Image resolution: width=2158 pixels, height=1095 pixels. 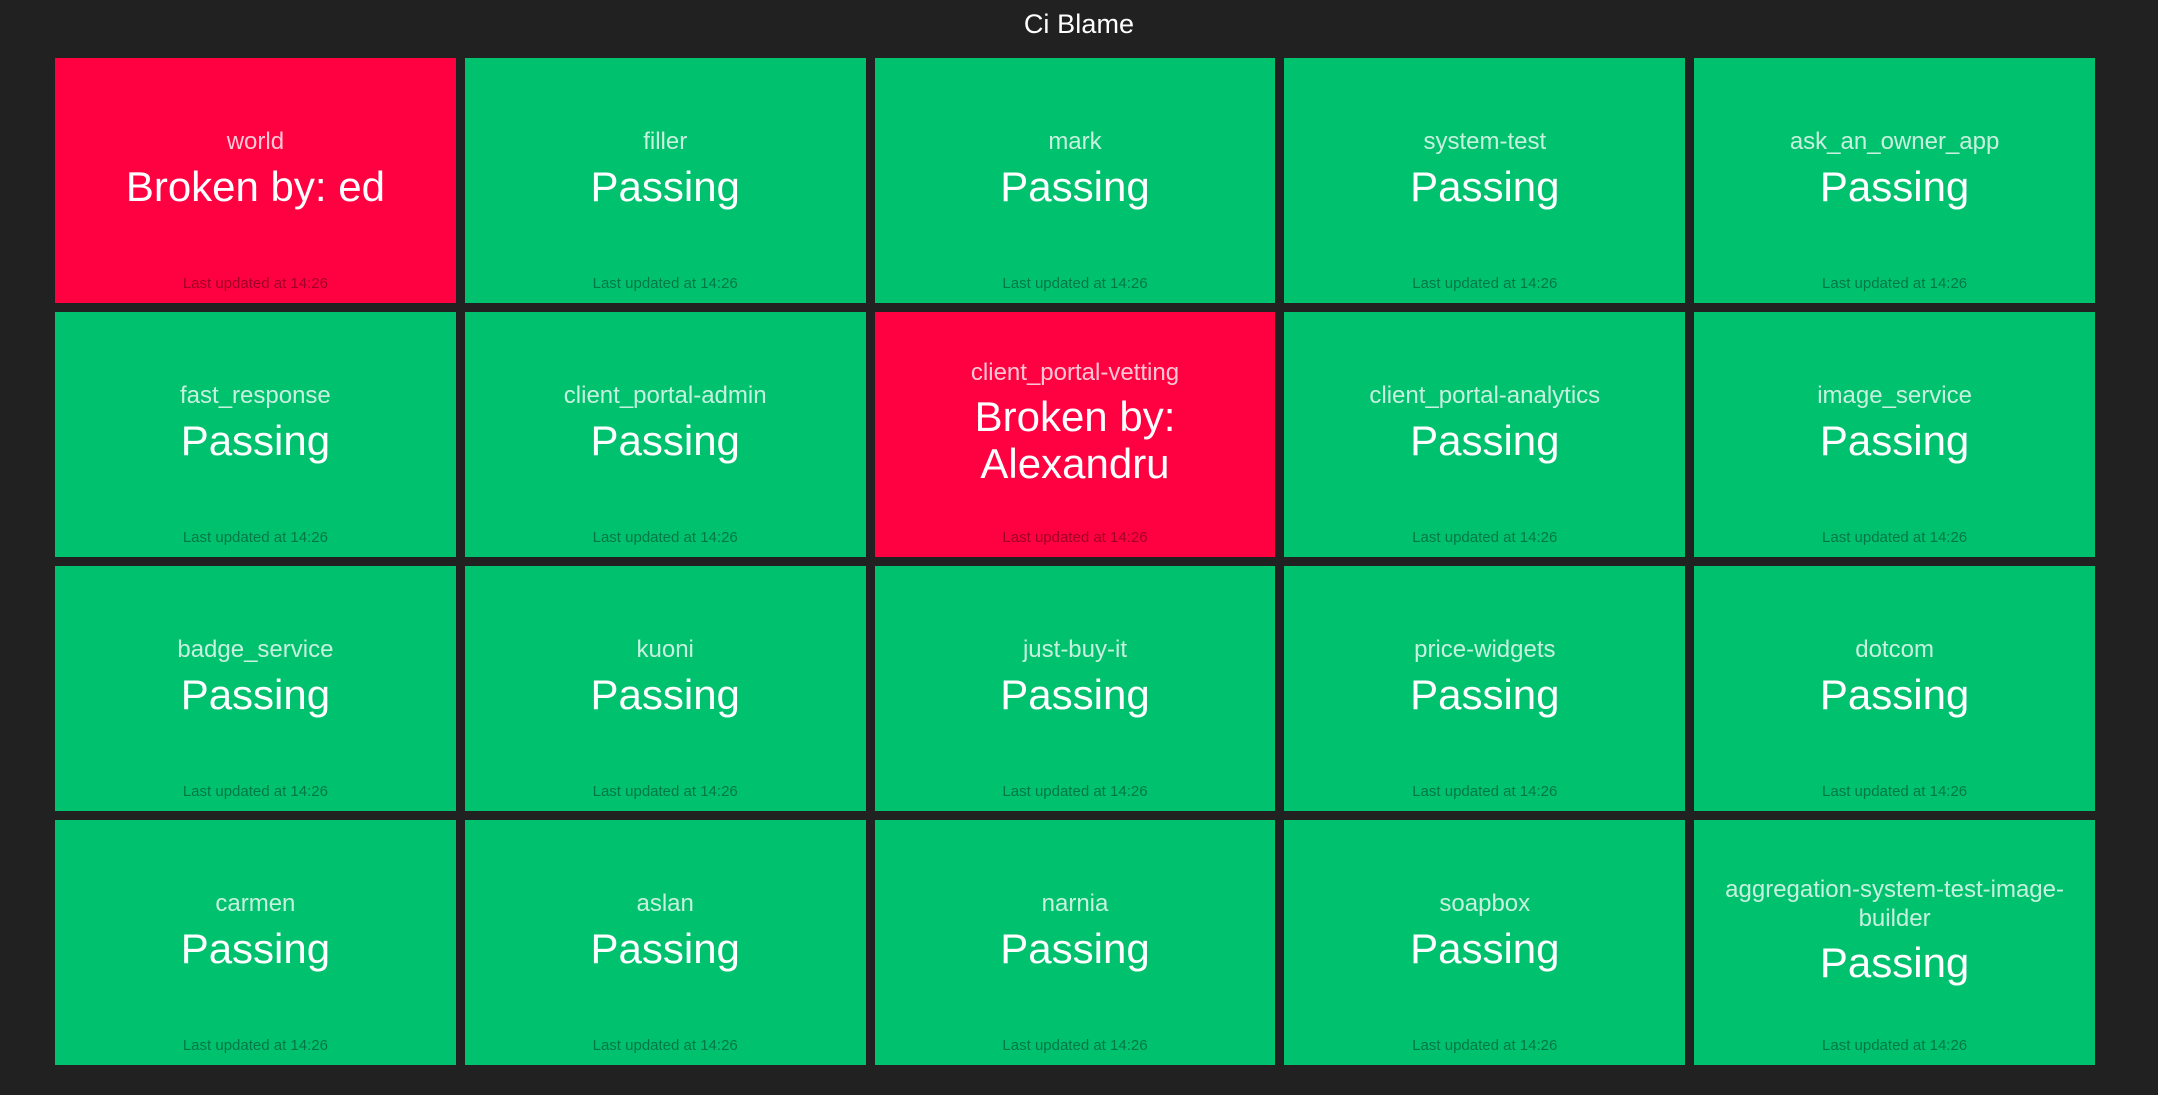 What do you see at coordinates (255, 396) in the screenshot?
I see `tile-project-name: fast_response` at bounding box center [255, 396].